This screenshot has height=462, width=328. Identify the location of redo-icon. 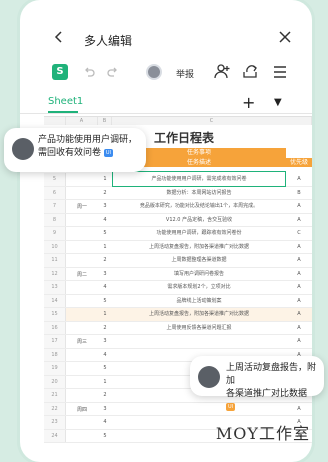
(113, 72).